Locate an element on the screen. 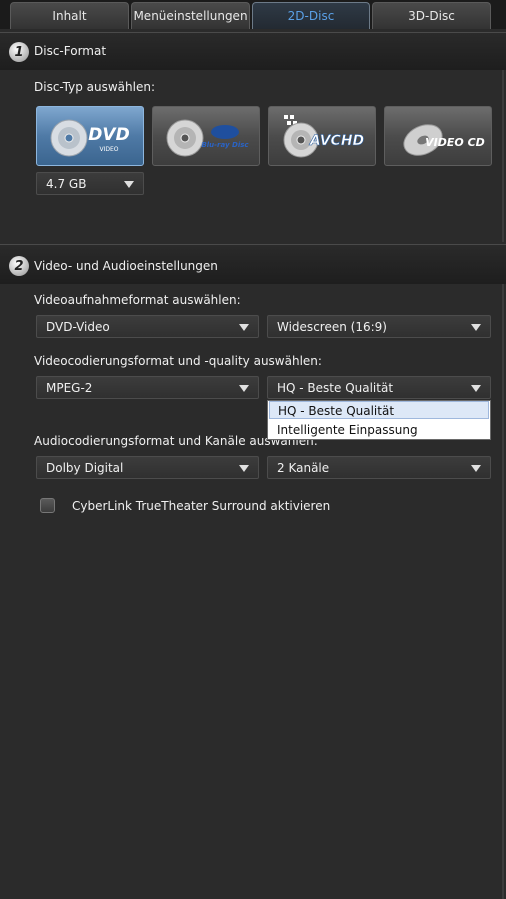 The width and height of the screenshot is (506, 899). dropdown-value: HQ - Beste Qualität is located at coordinates (335, 388).